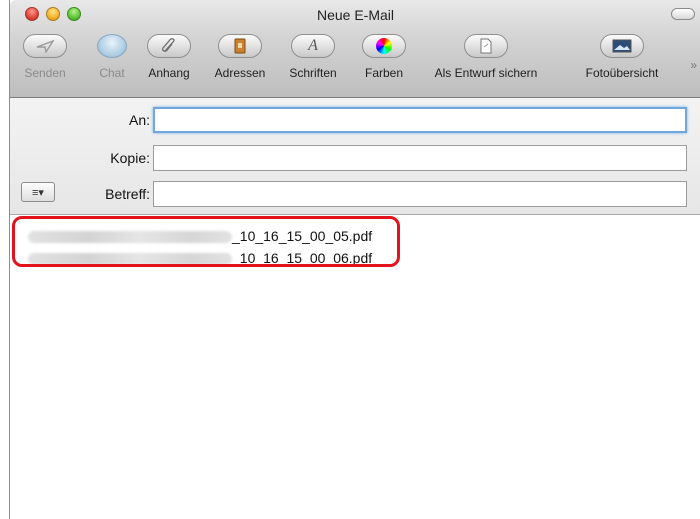  What do you see at coordinates (112, 73) in the screenshot?
I see `chat-label: Chat` at bounding box center [112, 73].